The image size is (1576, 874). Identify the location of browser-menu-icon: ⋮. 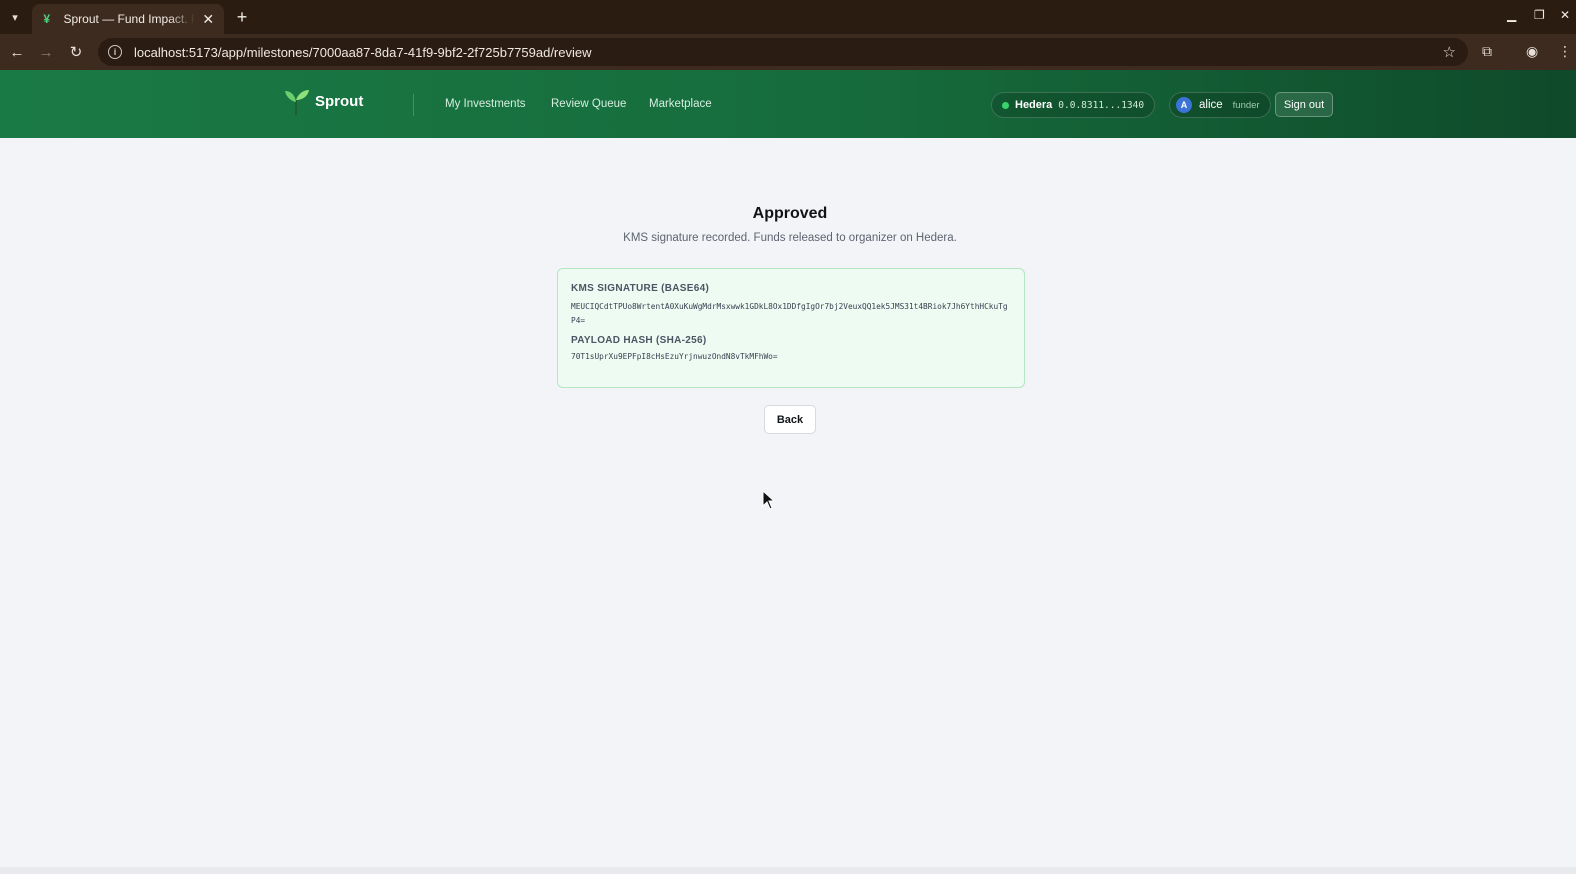
(1565, 51).